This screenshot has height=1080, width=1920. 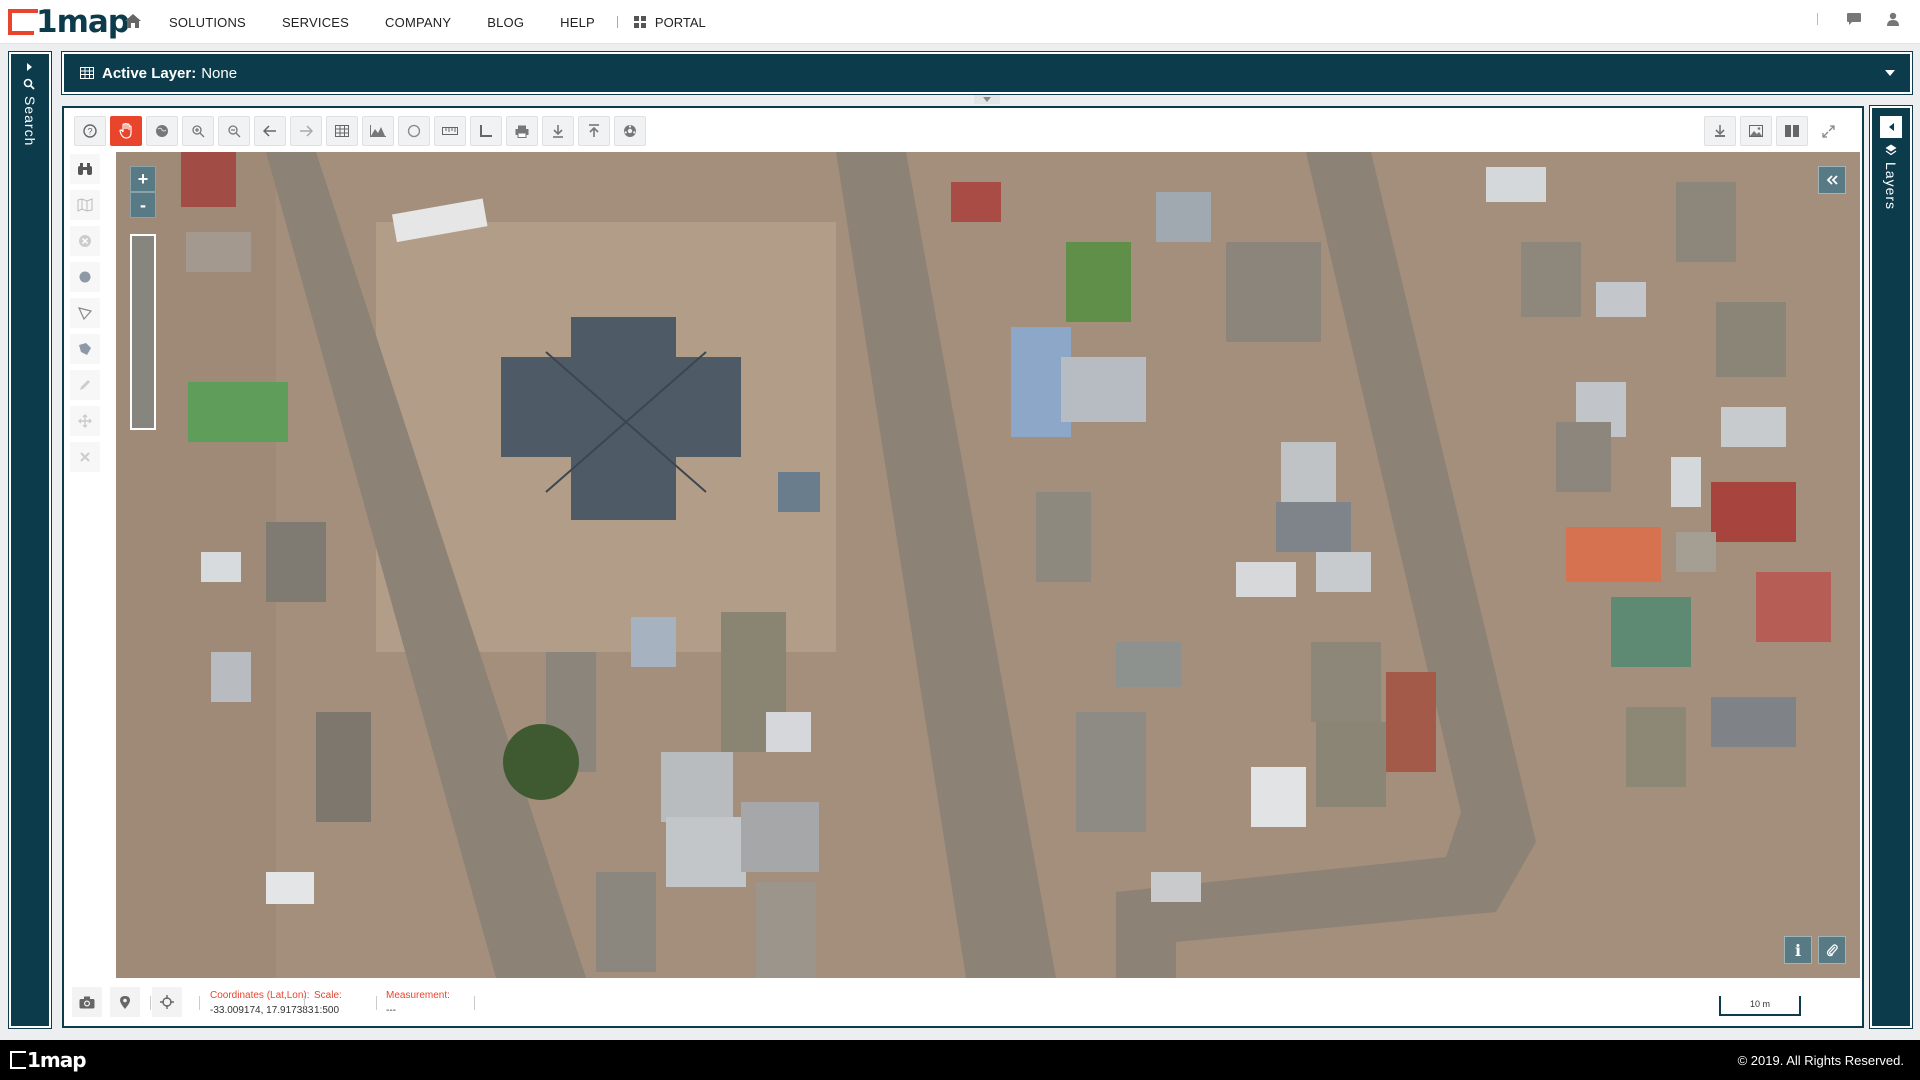 I want to click on polygon-fill-icon, so click(x=85, y=349).